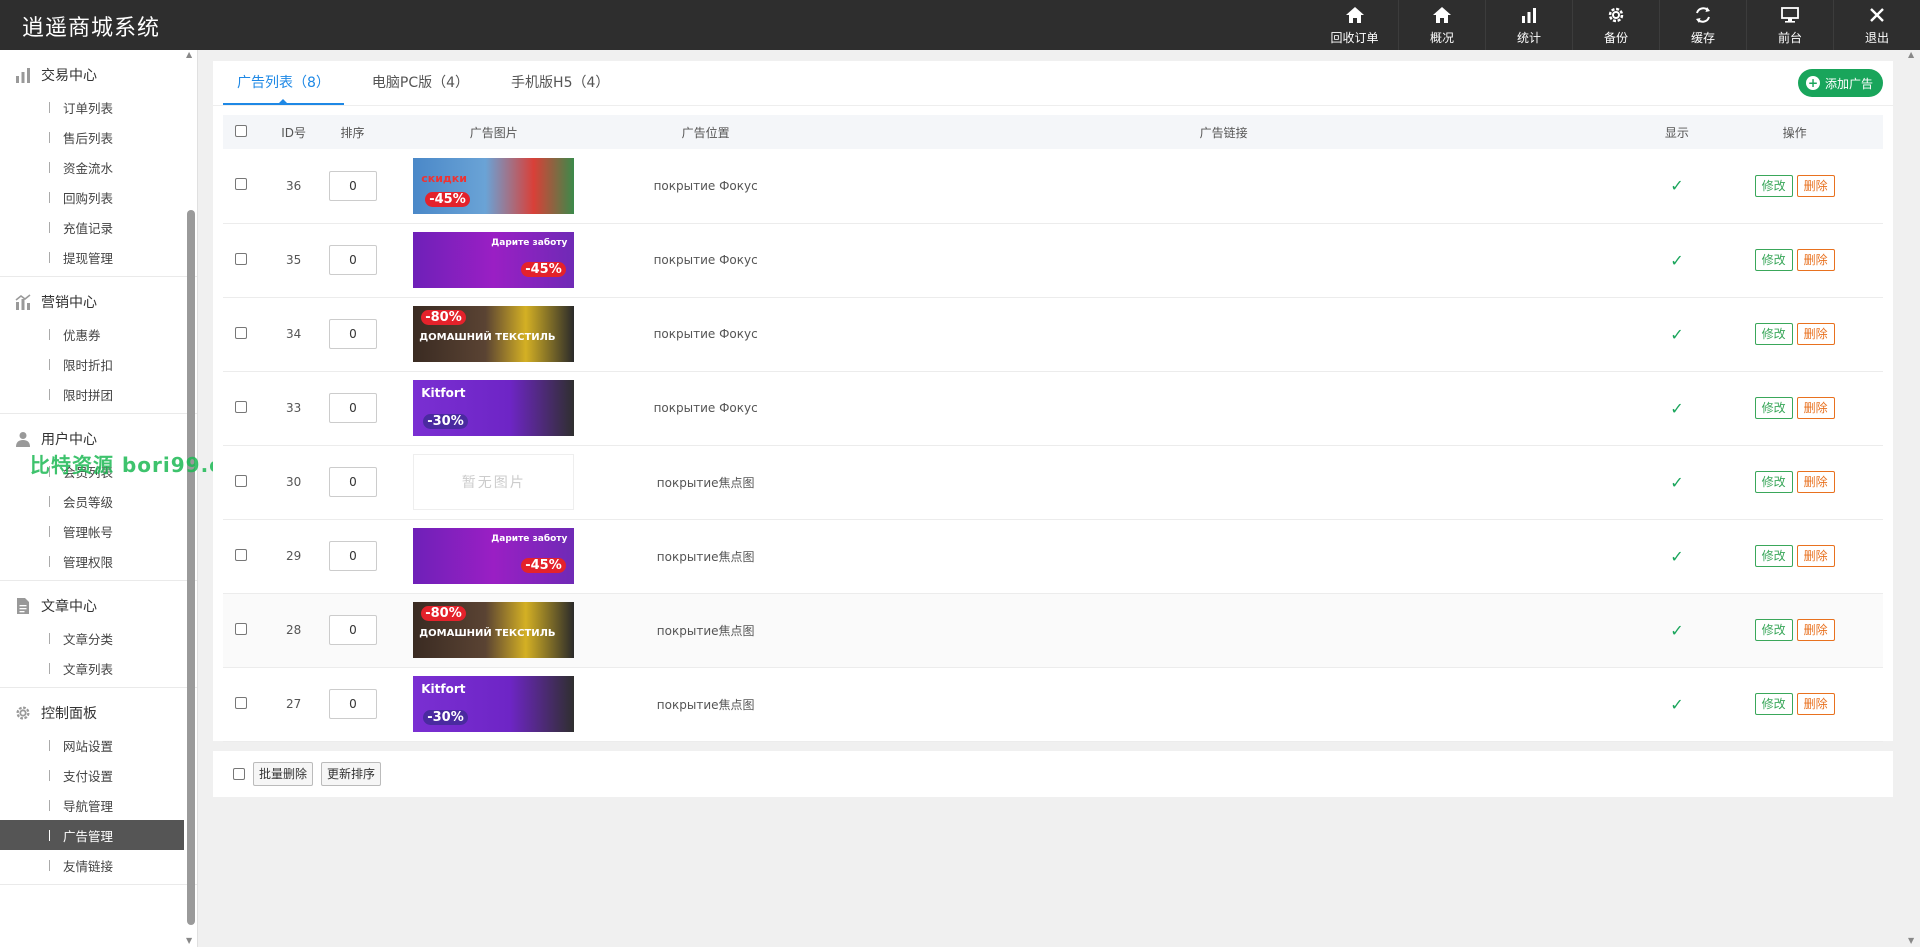 The width and height of the screenshot is (1920, 947). What do you see at coordinates (98, 865) in the screenshot?
I see `sidebar-item: 友情链接` at bounding box center [98, 865].